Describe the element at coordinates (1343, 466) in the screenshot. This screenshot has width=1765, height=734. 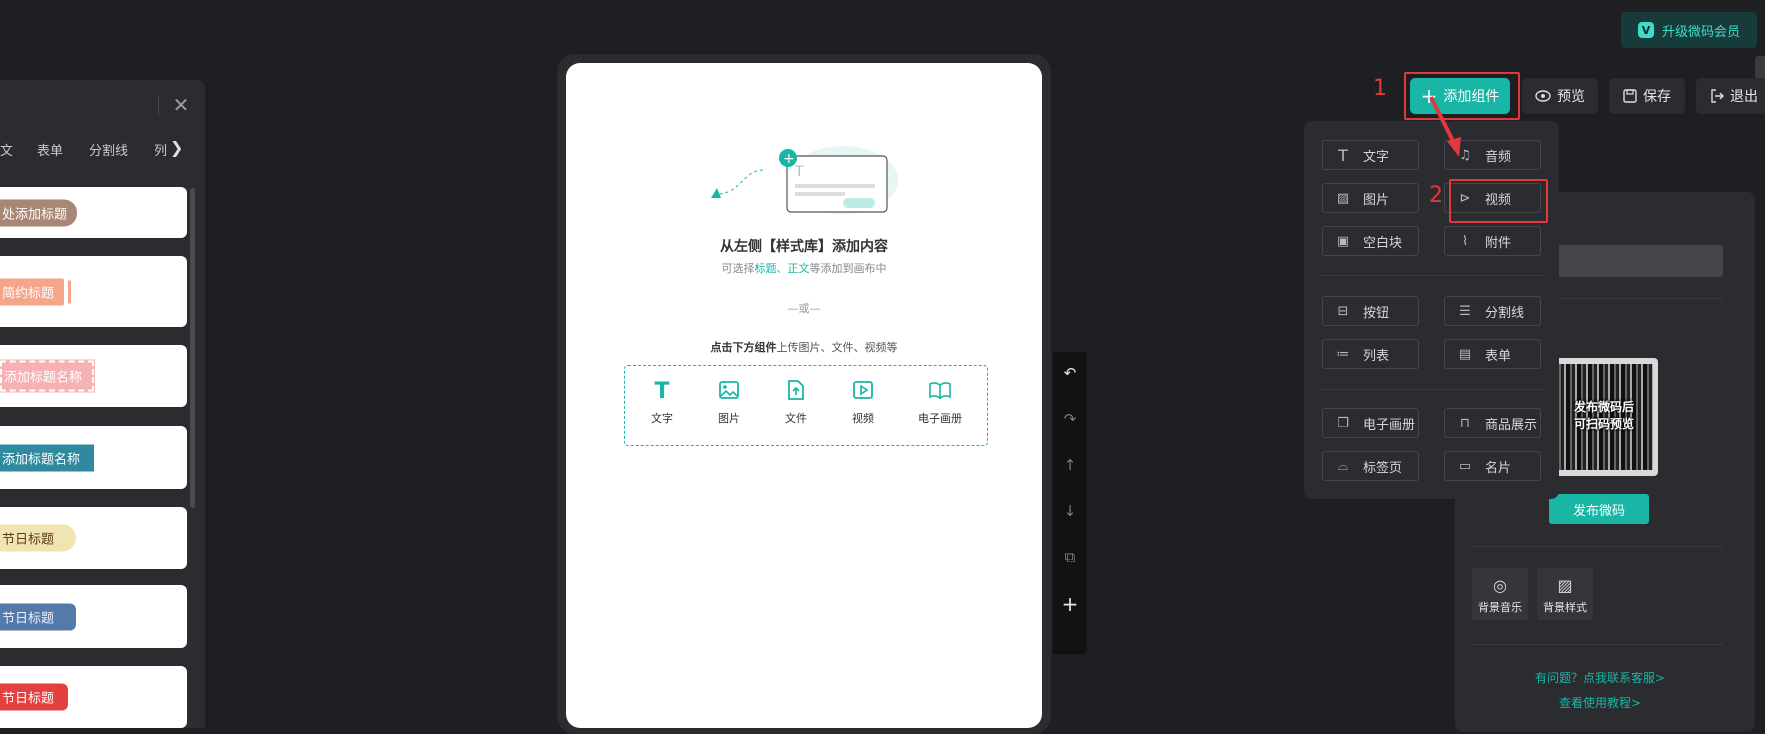
I see `tabs-icon: ⌓` at that location.